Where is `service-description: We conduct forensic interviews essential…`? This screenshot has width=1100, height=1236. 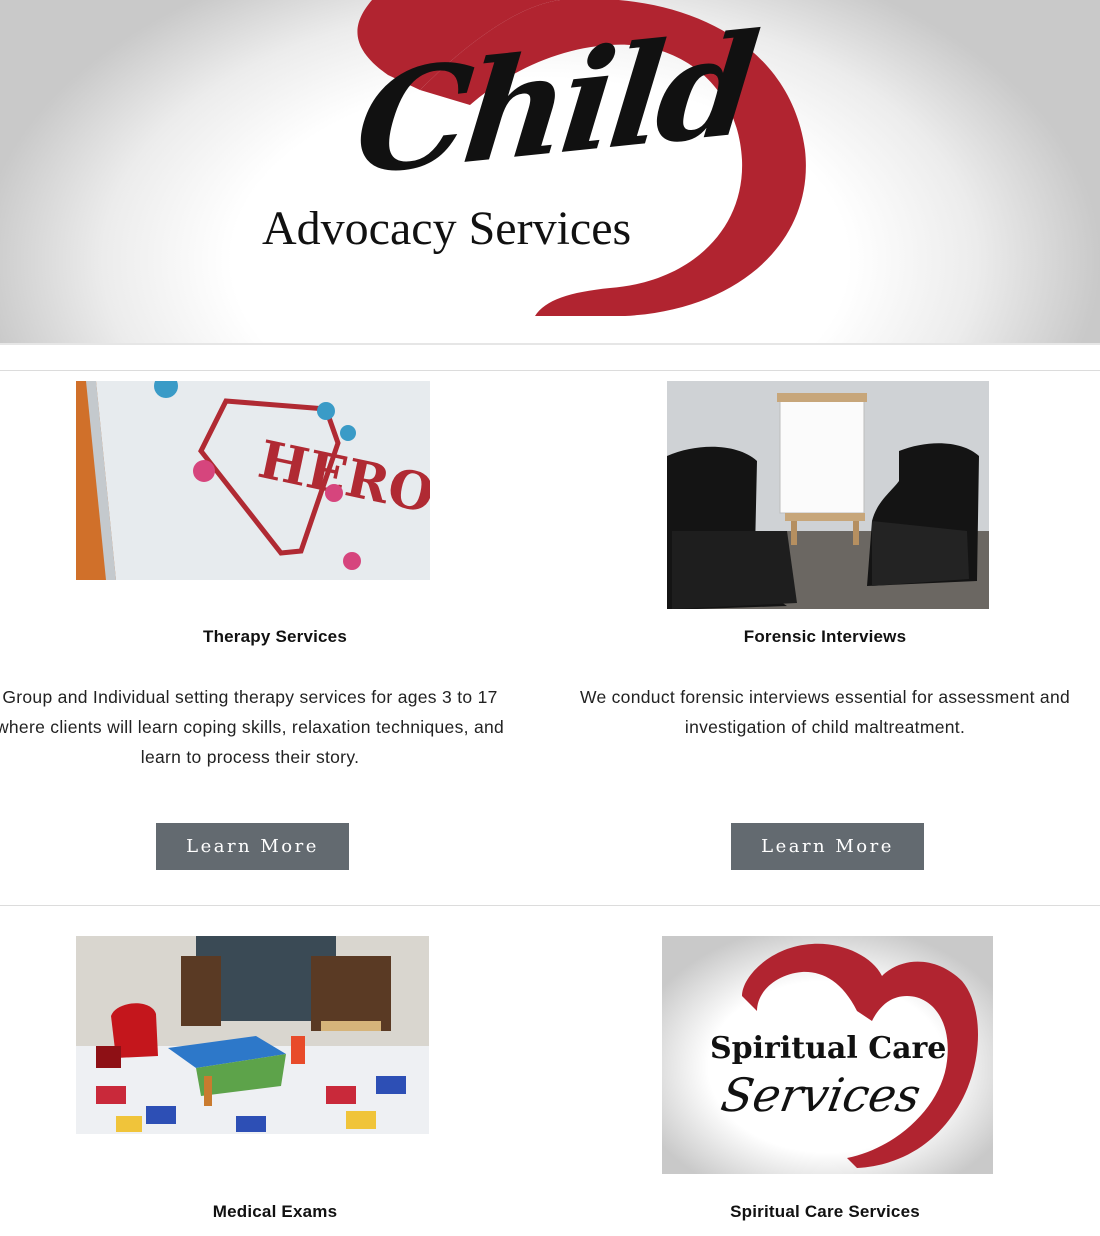 service-description: We conduct forensic interviews essential… is located at coordinates (825, 712).